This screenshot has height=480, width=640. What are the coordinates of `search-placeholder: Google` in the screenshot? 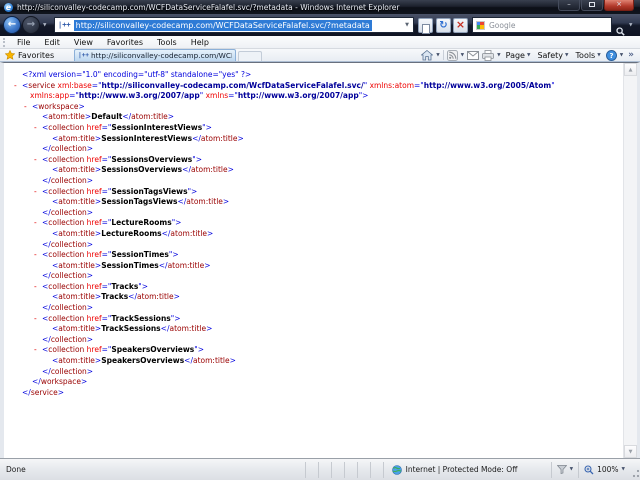 It's located at (502, 25).